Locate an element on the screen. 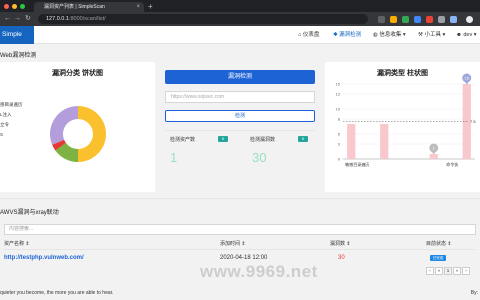 The width and height of the screenshot is (480, 300). pager-prev-button: ‹ is located at coordinates (430, 271).